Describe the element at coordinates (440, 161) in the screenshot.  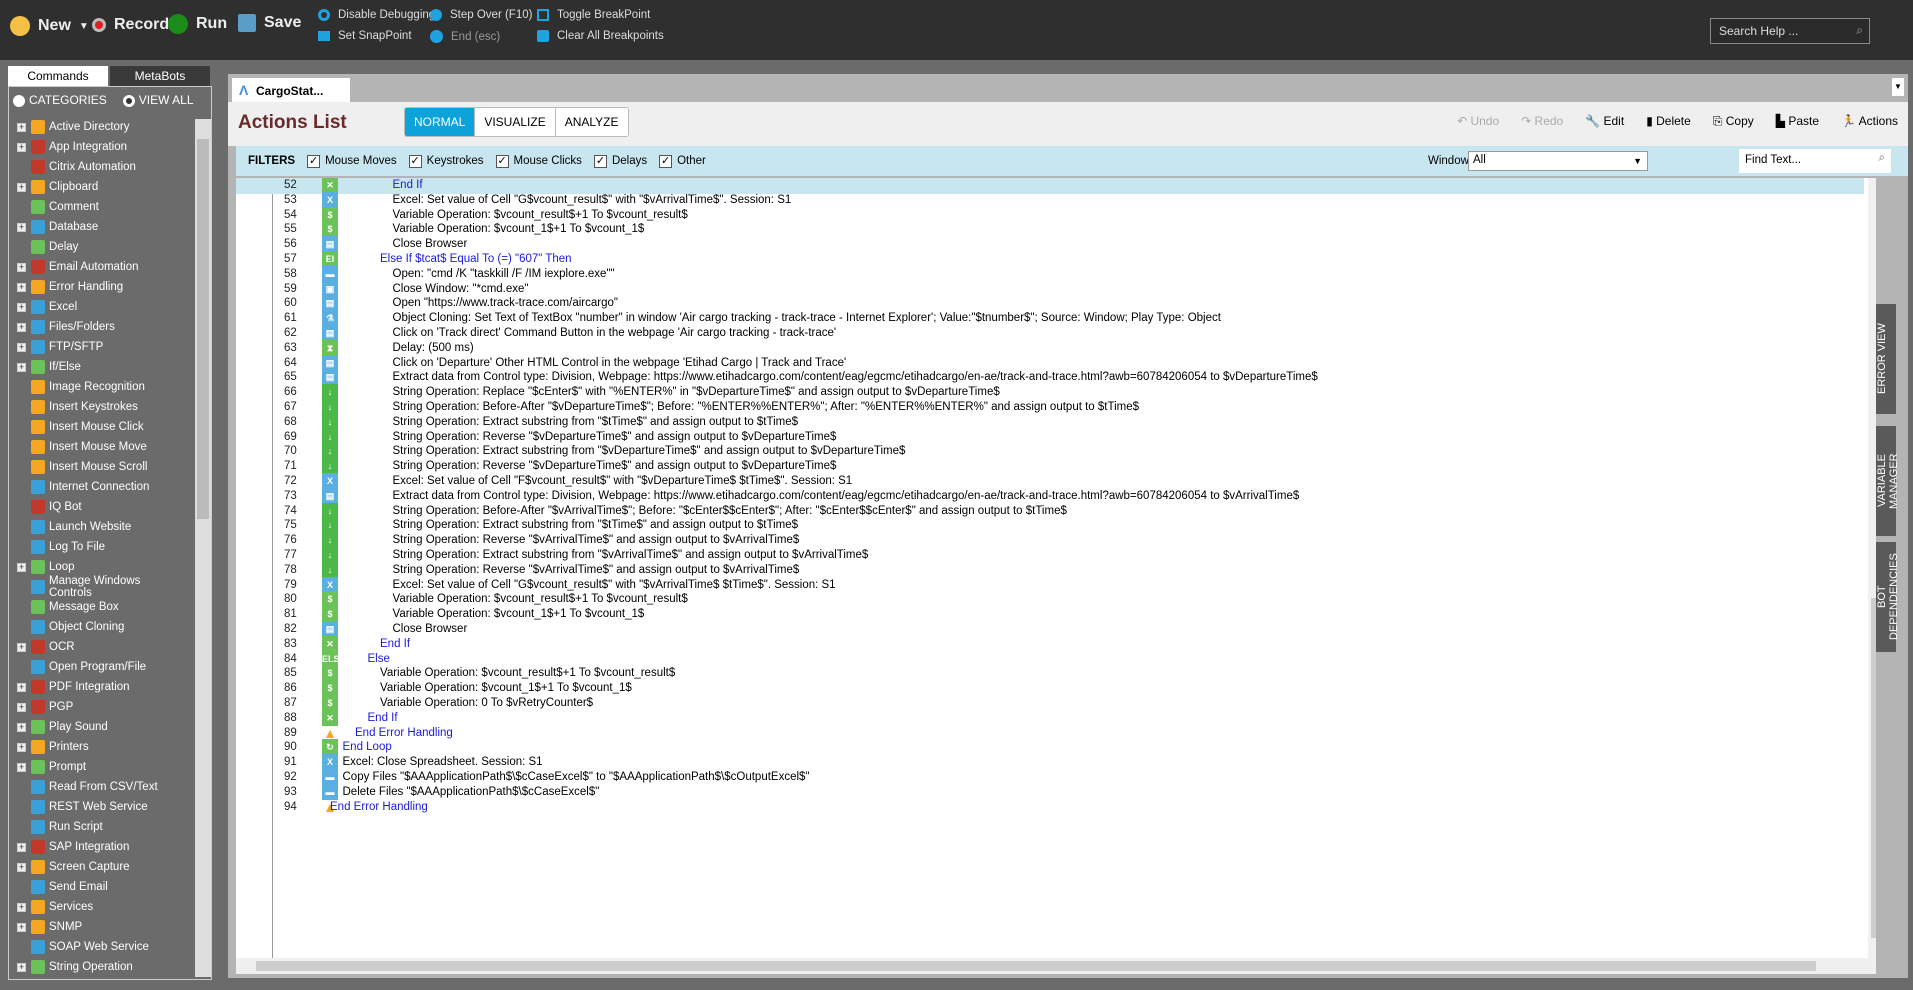
I see `filter-keystrokes: ✓ Keystrokes` at that location.